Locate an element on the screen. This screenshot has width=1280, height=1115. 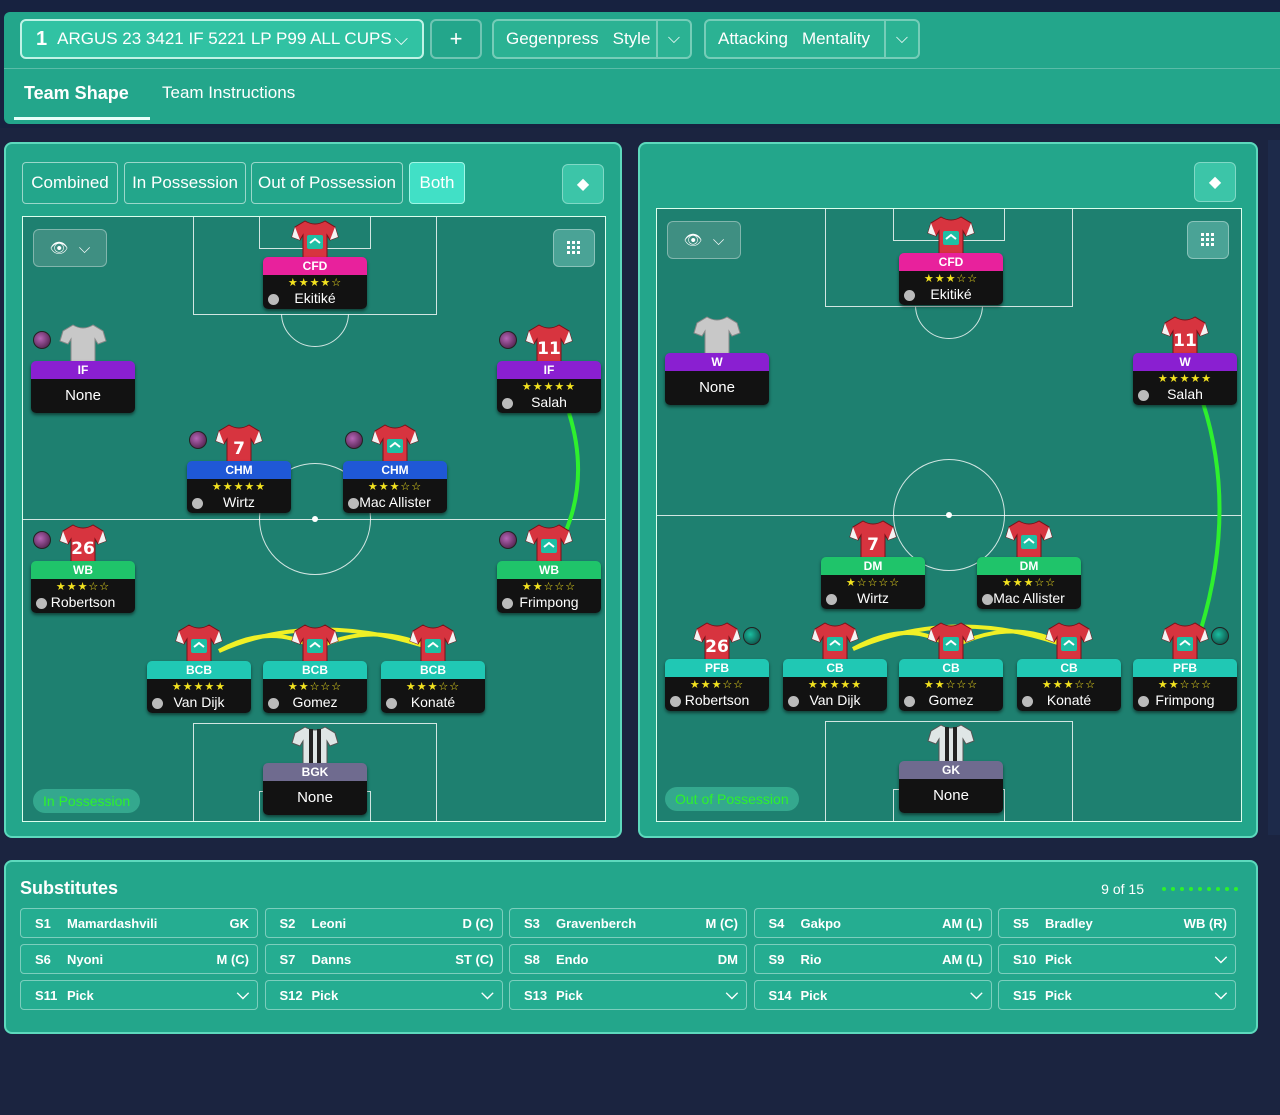
filter-combined: Combined is located at coordinates (70, 183).